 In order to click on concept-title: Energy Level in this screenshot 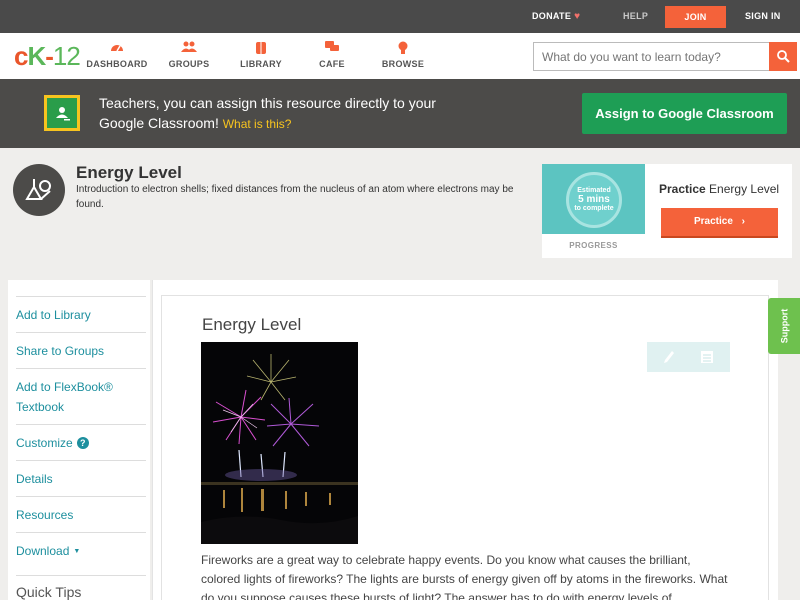, I will do `click(129, 172)`.